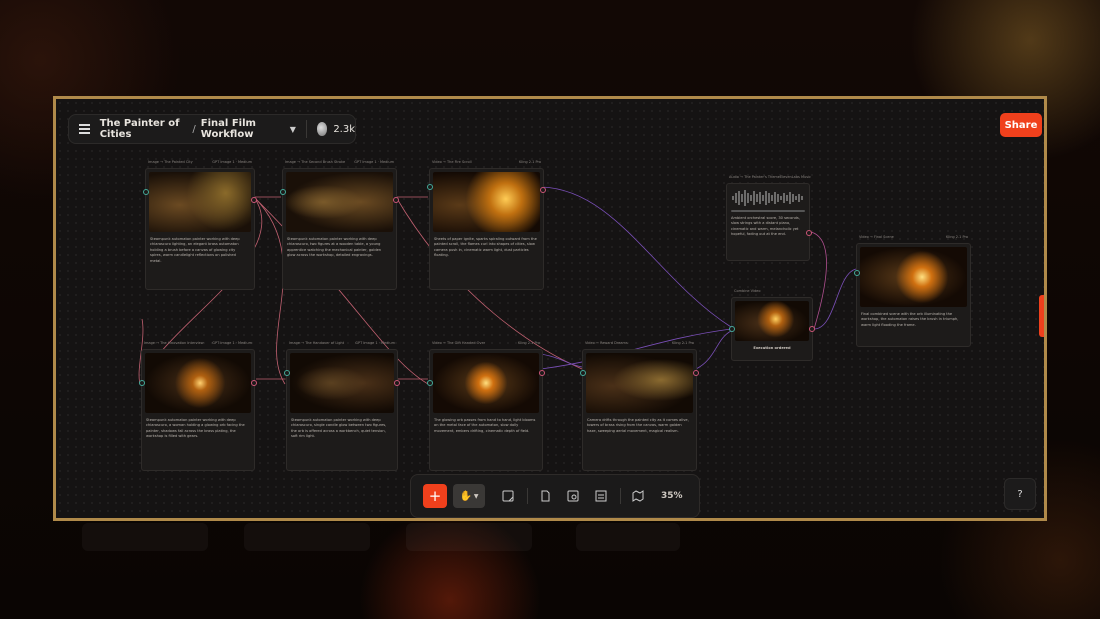 Image resolution: width=1100 pixels, height=619 pixels. I want to click on node-title: Video → The Gift Handed Over, so click(459, 343).